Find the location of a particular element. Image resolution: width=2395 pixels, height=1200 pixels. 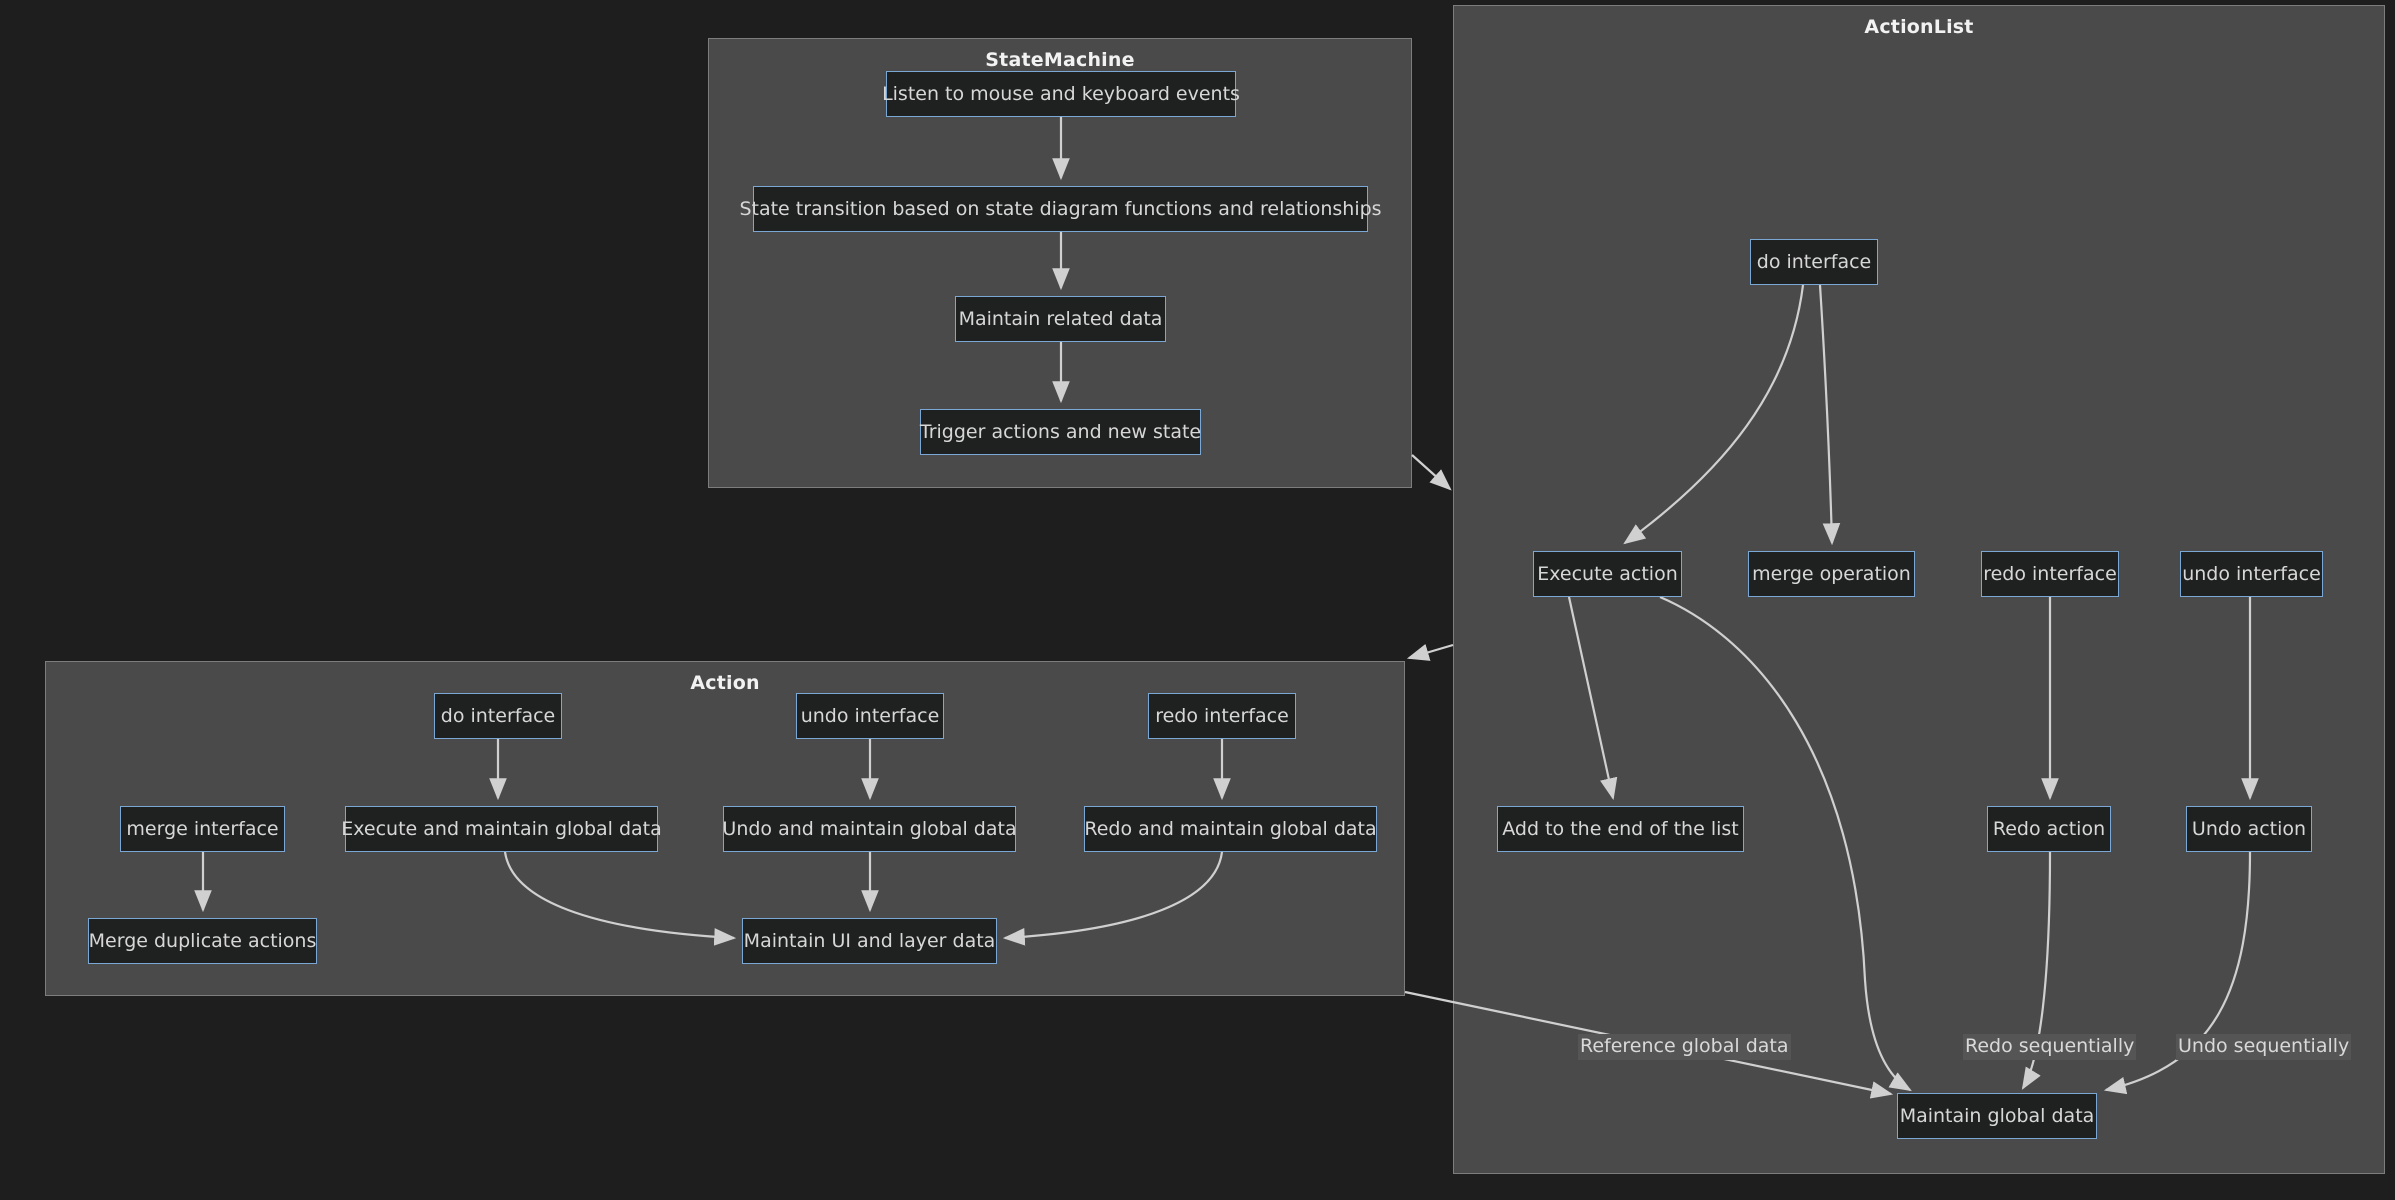

node-execute-and-maintain-global-data: Execute and maintain global data is located at coordinates (501, 829).